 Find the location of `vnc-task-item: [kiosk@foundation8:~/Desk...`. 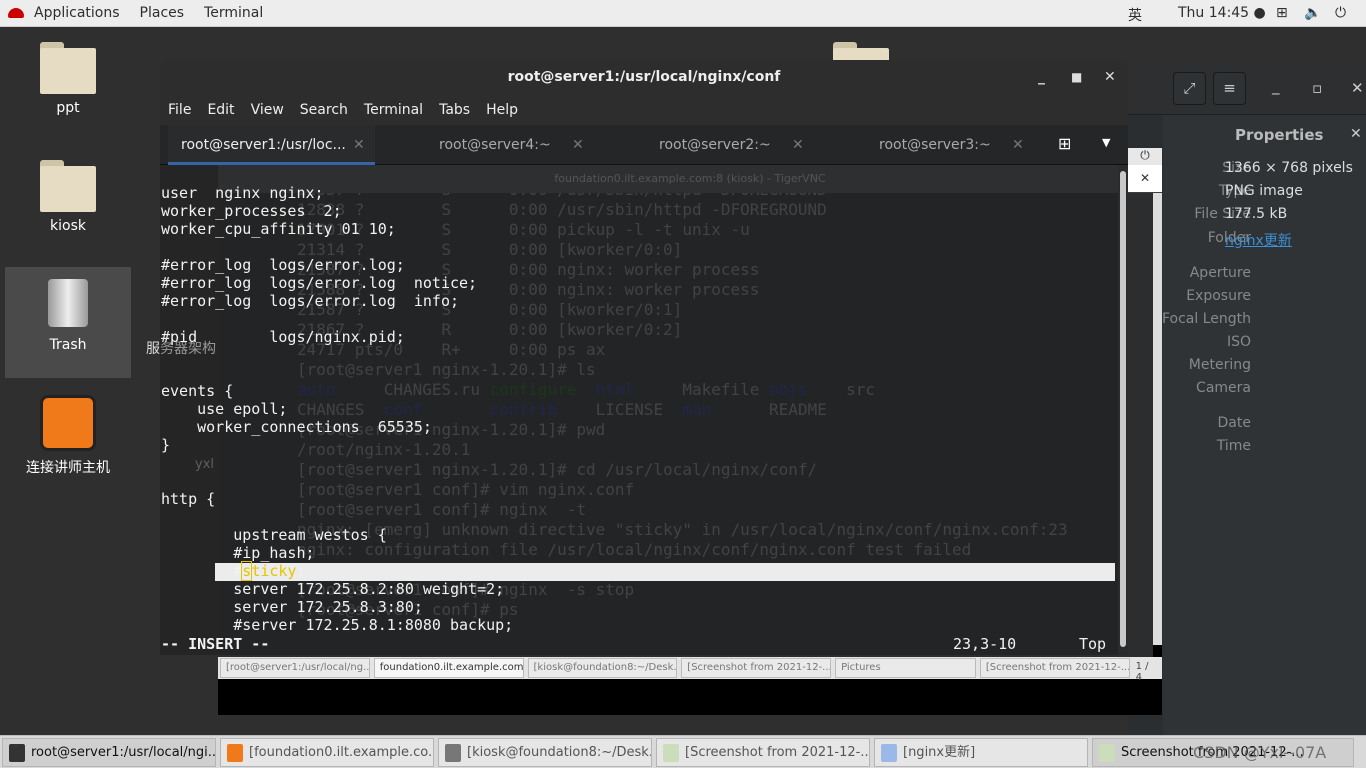

vnc-task-item: [kiosk@foundation8:~/Desk... is located at coordinates (602, 668).